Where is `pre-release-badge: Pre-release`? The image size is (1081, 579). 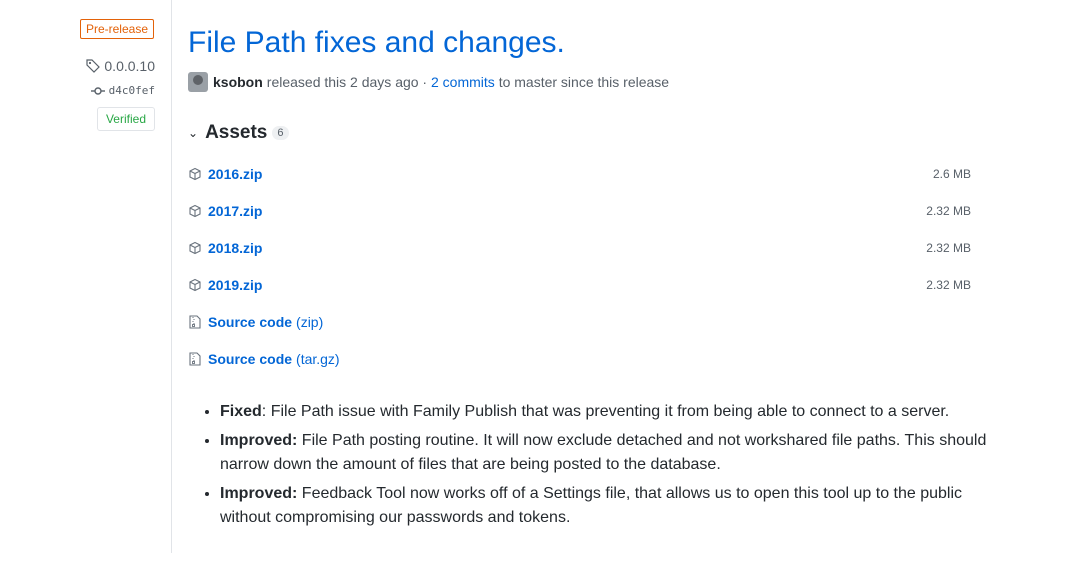
pre-release-badge: Pre-release is located at coordinates (116, 29).